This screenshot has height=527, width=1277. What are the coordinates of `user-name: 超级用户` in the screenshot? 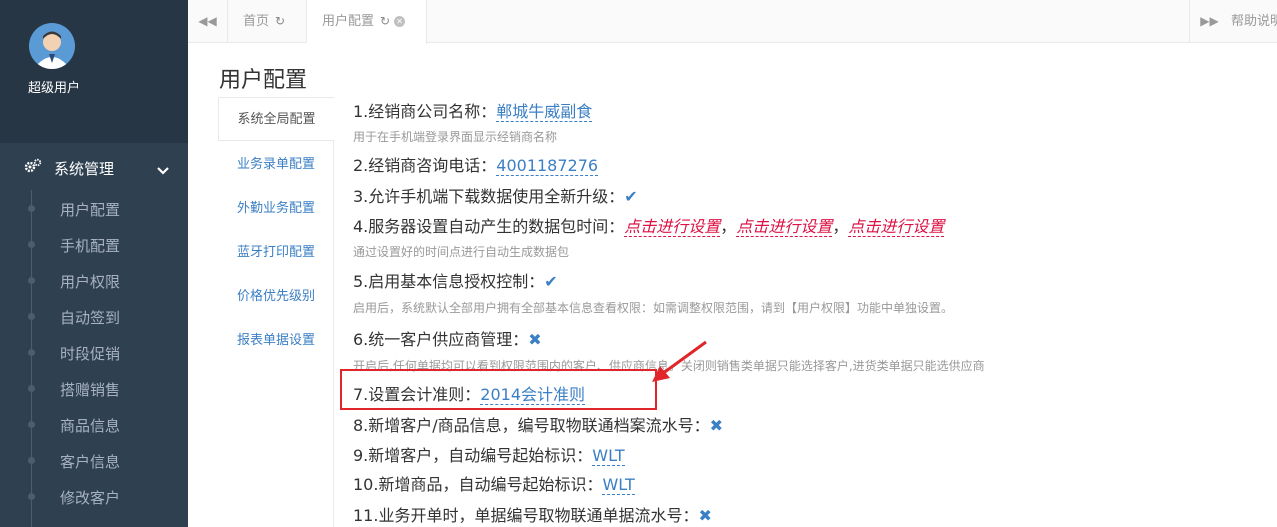 It's located at (54, 86).